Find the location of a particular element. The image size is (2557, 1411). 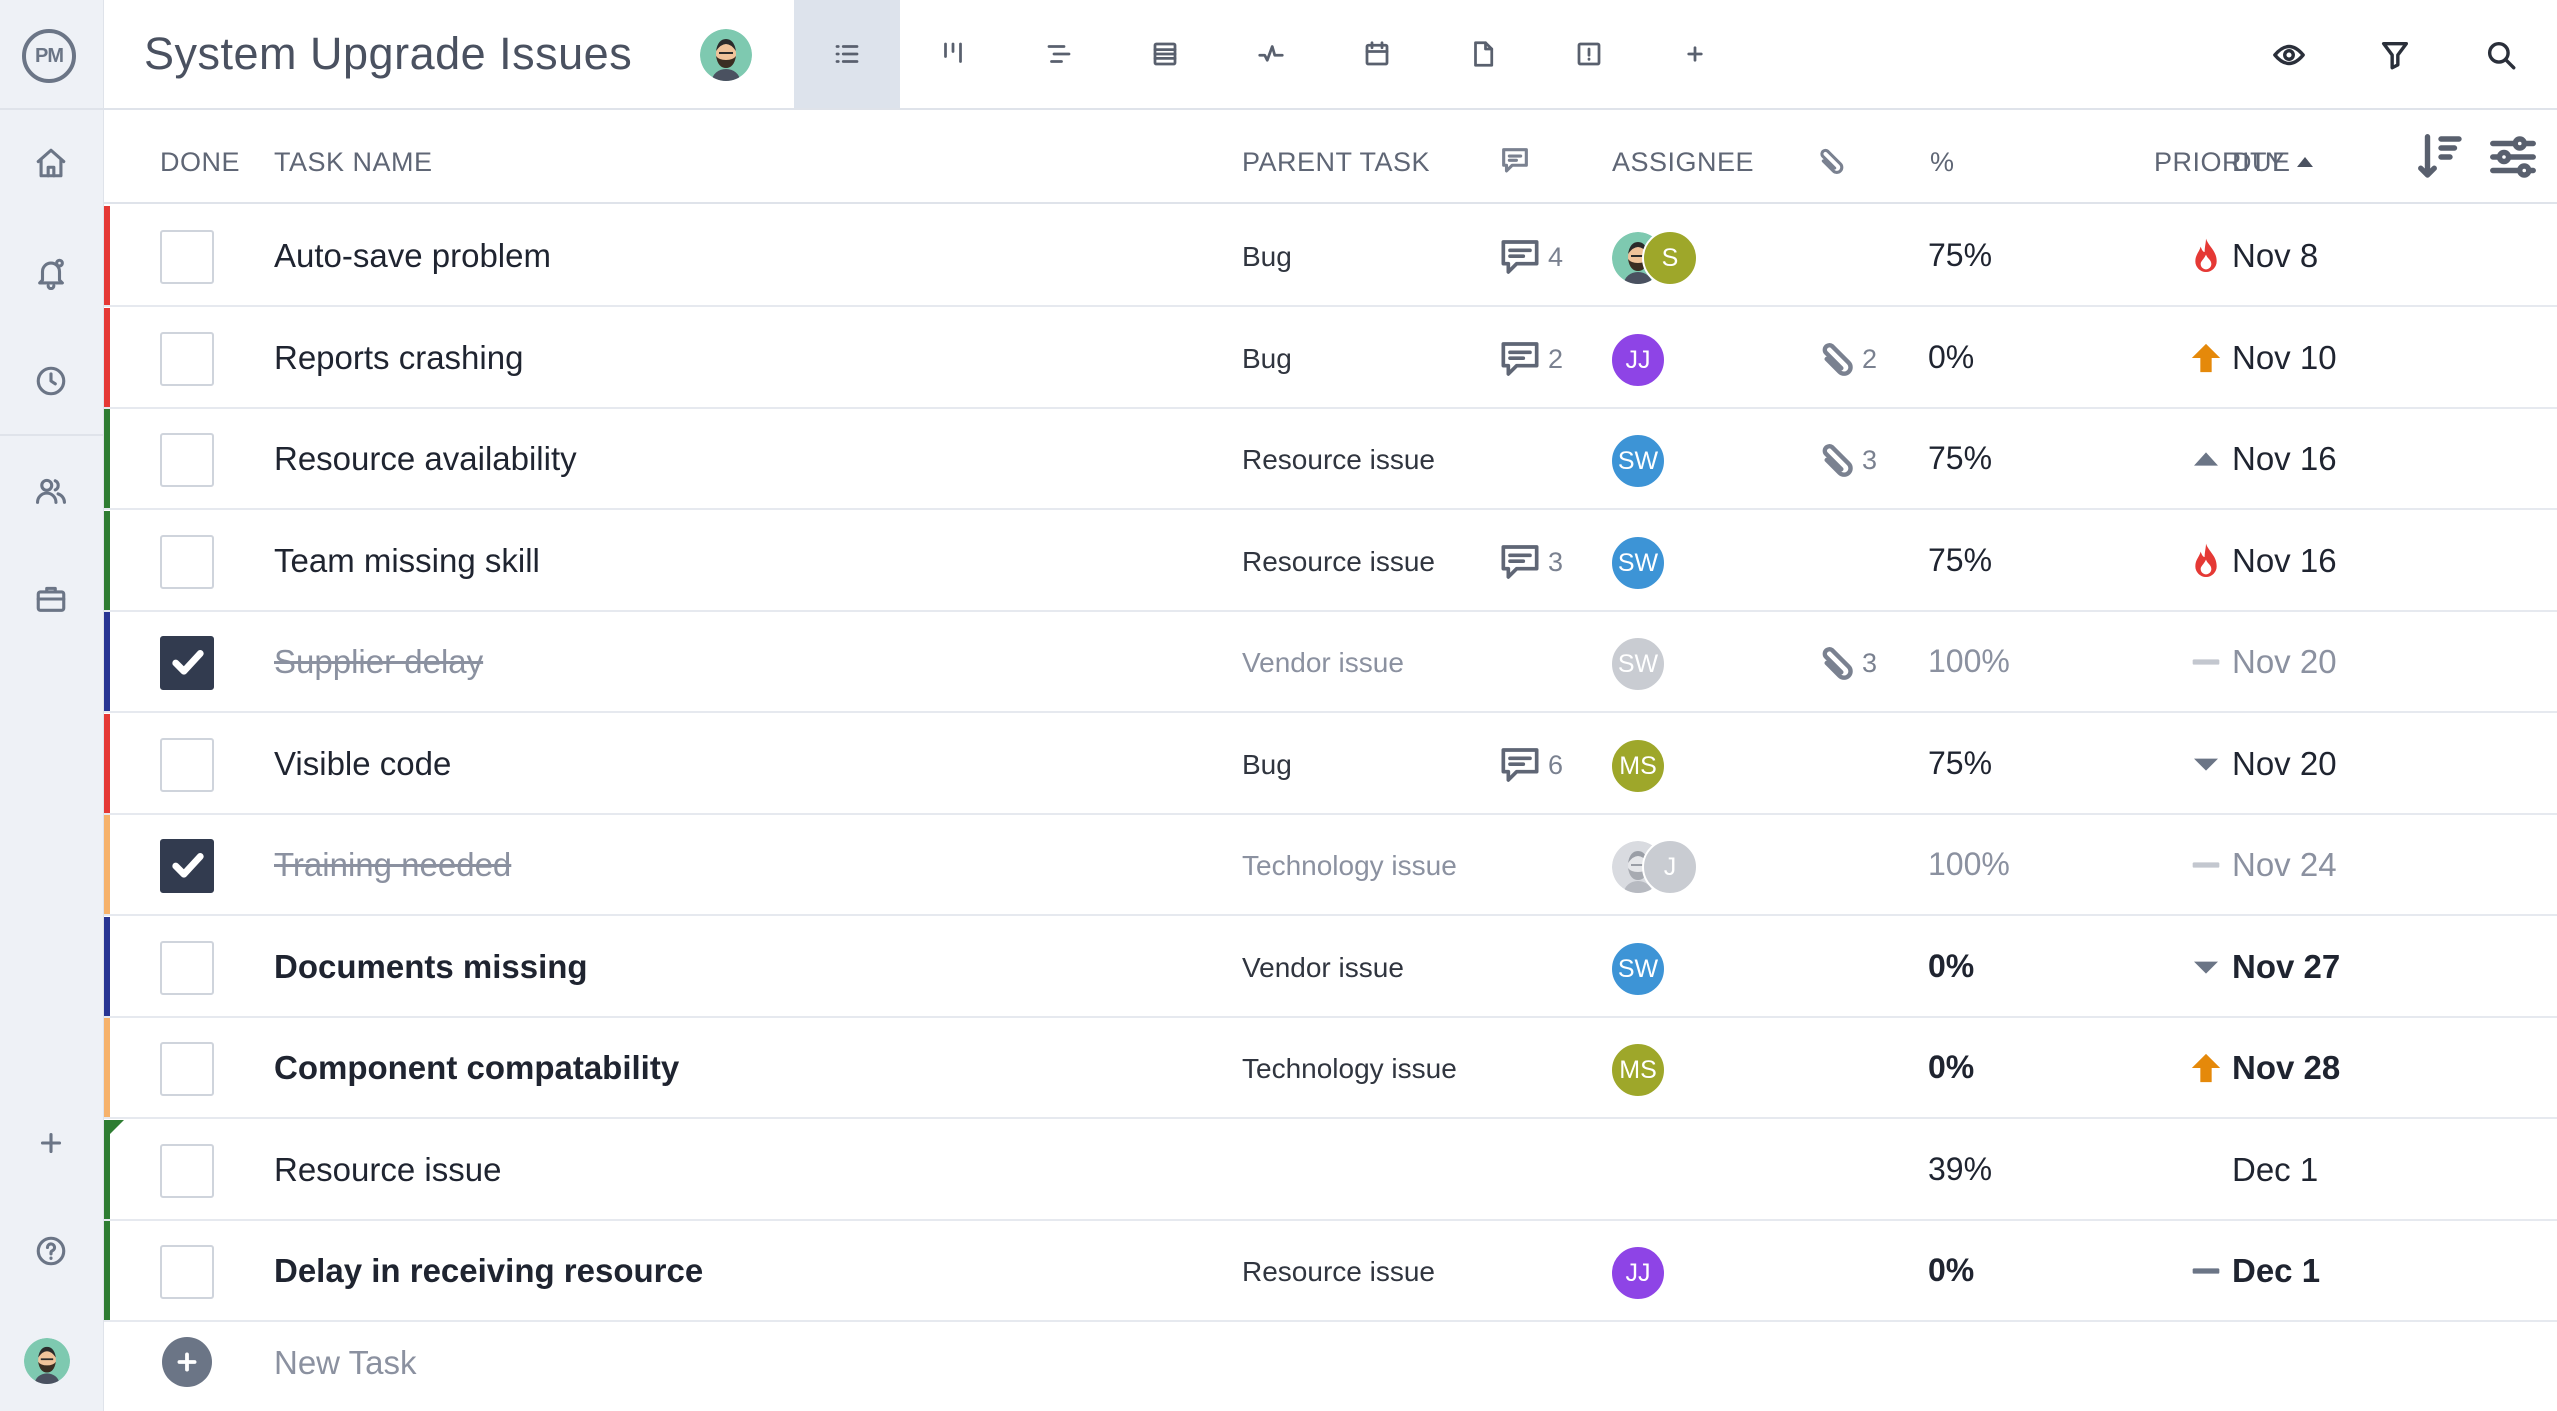

portfolio-briefcase-icon is located at coordinates (51, 599).